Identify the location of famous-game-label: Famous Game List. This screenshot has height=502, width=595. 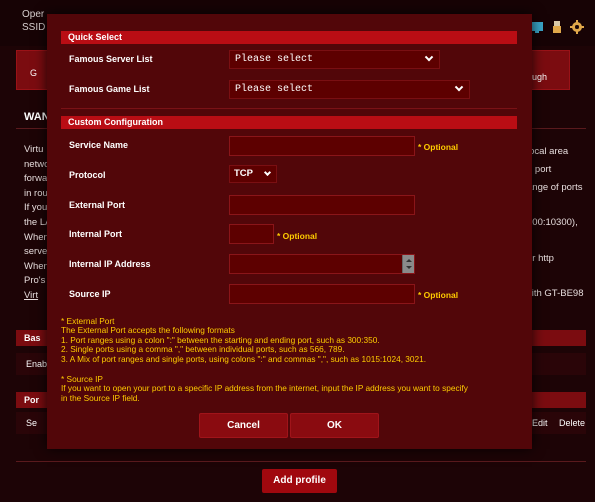
(109, 89).